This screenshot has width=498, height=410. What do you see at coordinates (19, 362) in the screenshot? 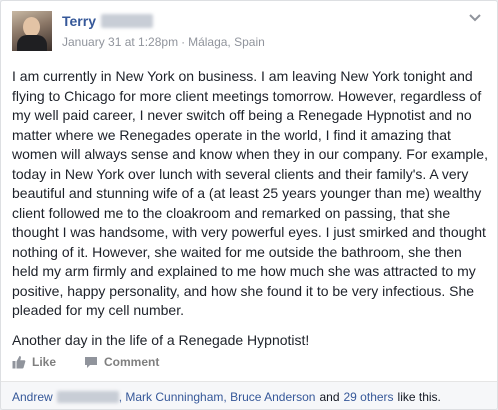
I see `thumbs-up-icon` at bounding box center [19, 362].